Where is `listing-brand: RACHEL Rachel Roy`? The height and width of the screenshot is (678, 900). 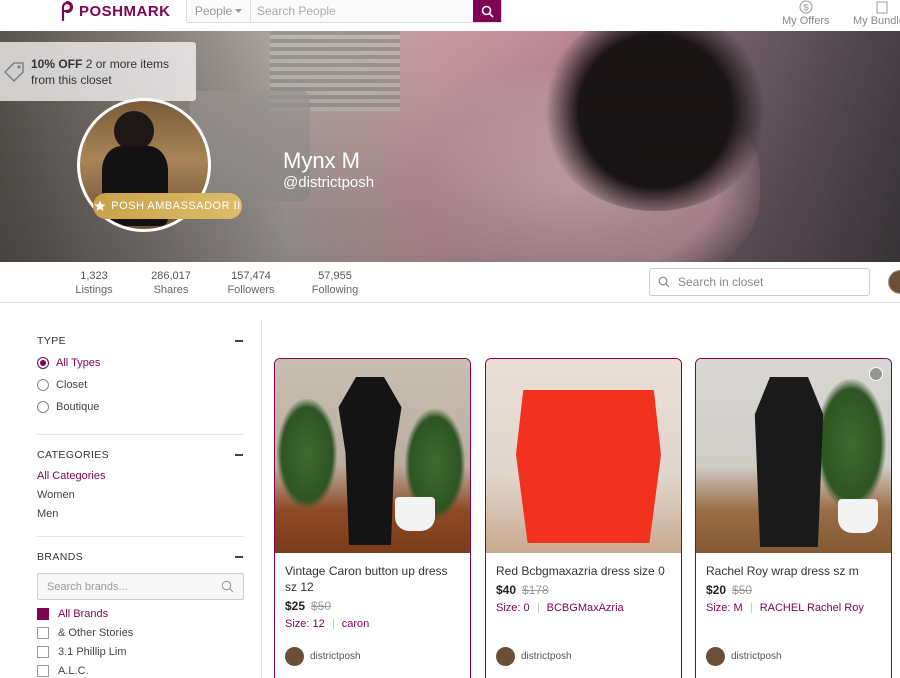
listing-brand: RACHEL Rachel Roy is located at coordinates (812, 608).